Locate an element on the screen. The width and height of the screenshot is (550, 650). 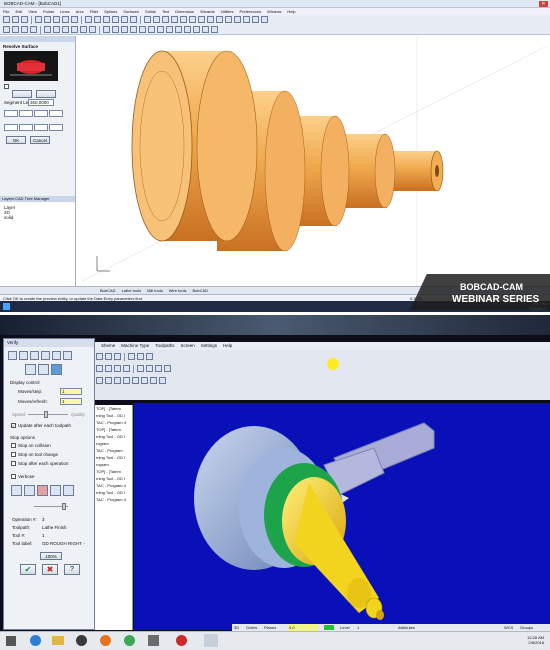
sweep-icon is located at coordinates (196, 29).